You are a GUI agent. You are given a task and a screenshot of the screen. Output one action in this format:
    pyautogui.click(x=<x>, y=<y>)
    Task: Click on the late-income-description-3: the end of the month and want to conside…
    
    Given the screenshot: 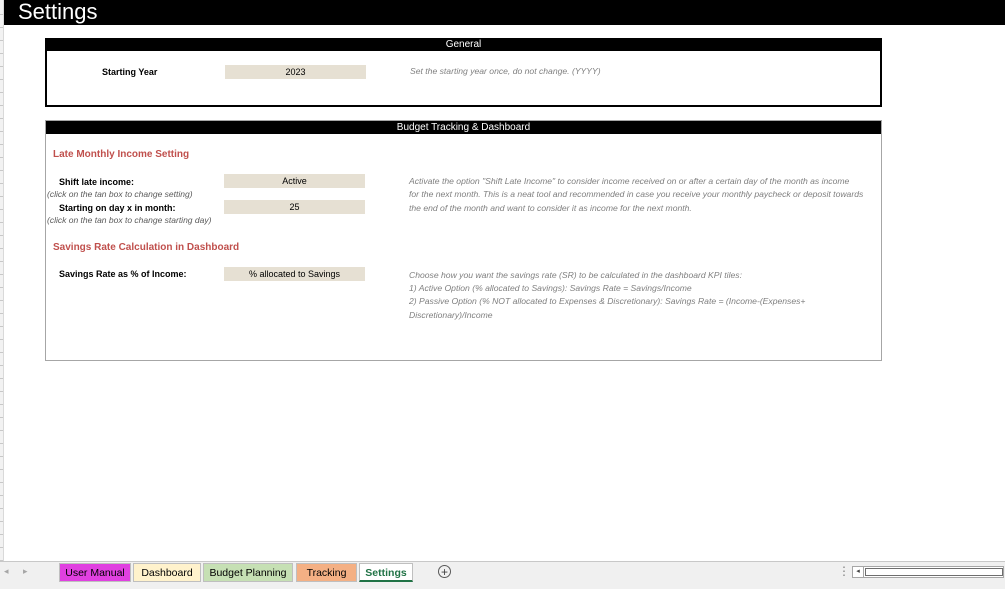 What is the action you would take?
    pyautogui.click(x=550, y=208)
    